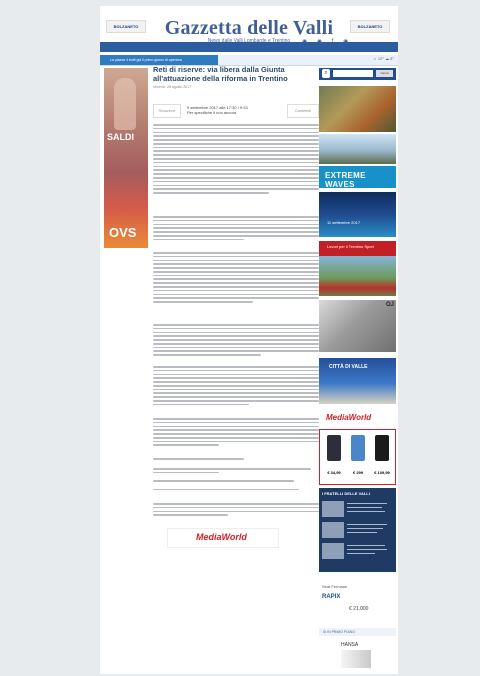  I want to click on comments-button: Commenti, so click(303, 111).